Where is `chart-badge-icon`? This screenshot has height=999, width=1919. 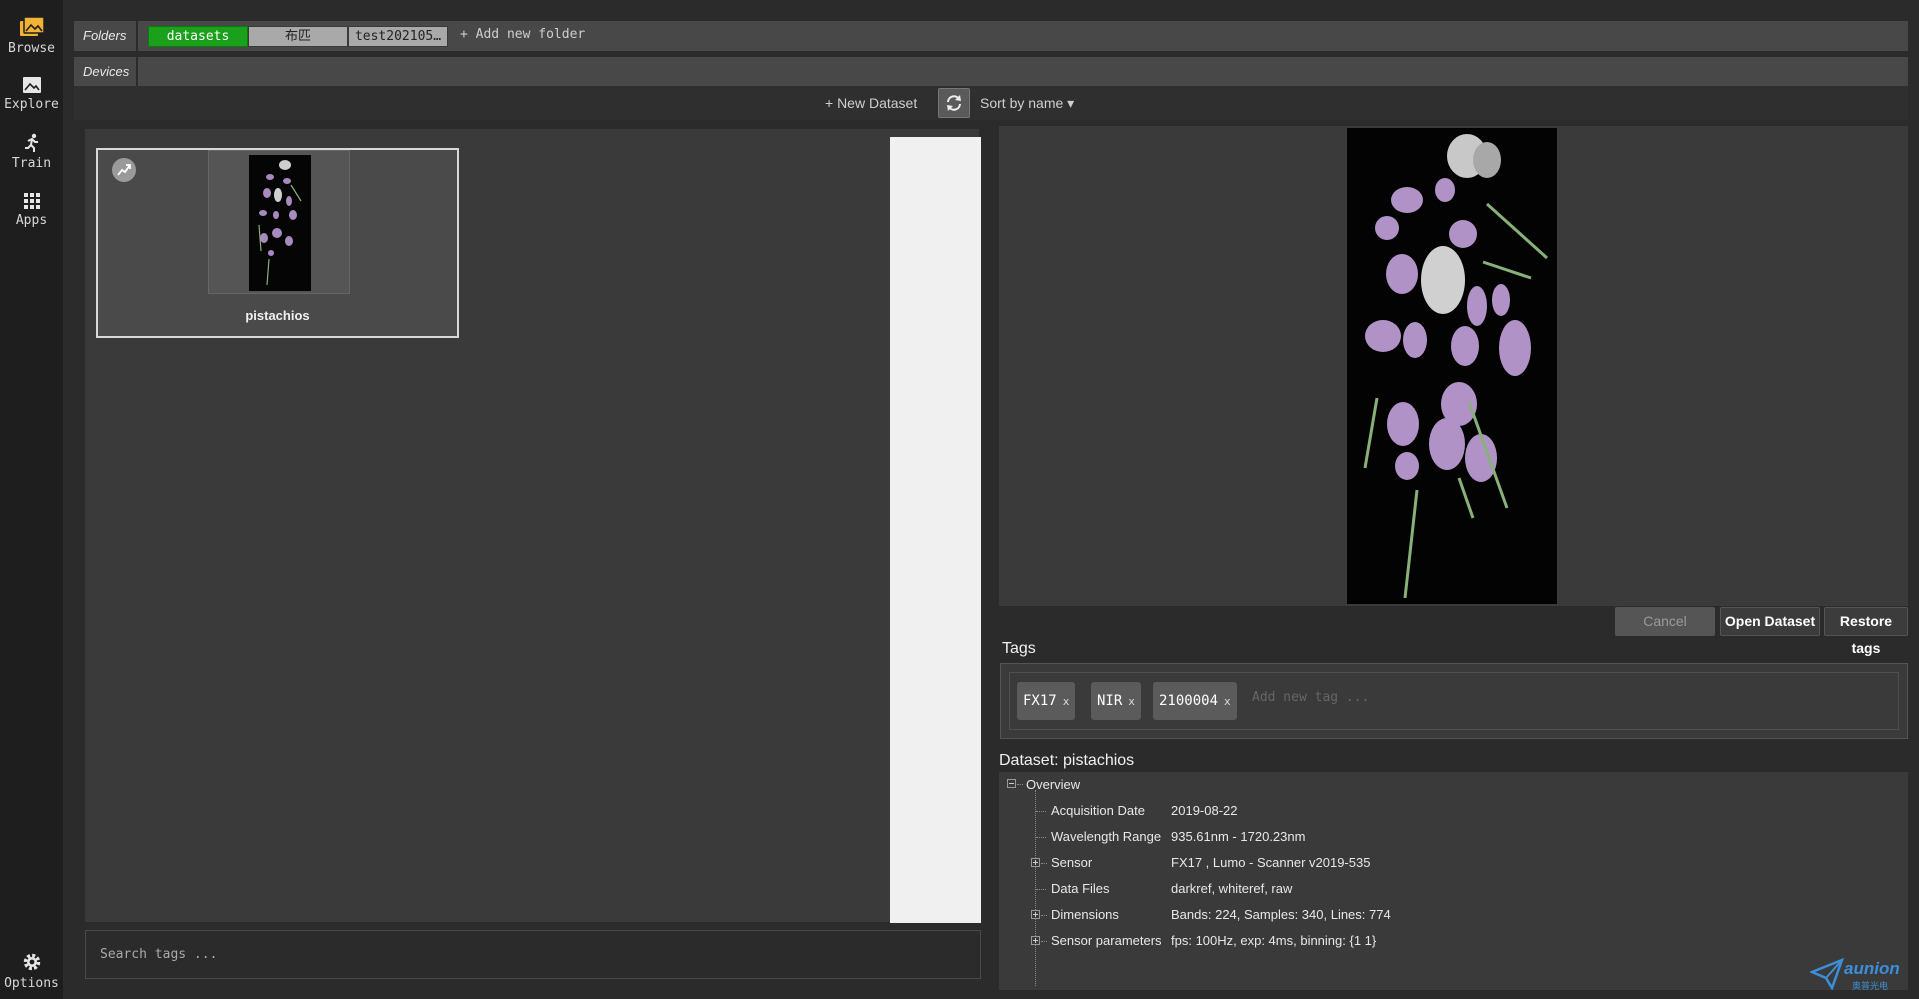 chart-badge-icon is located at coordinates (124, 170).